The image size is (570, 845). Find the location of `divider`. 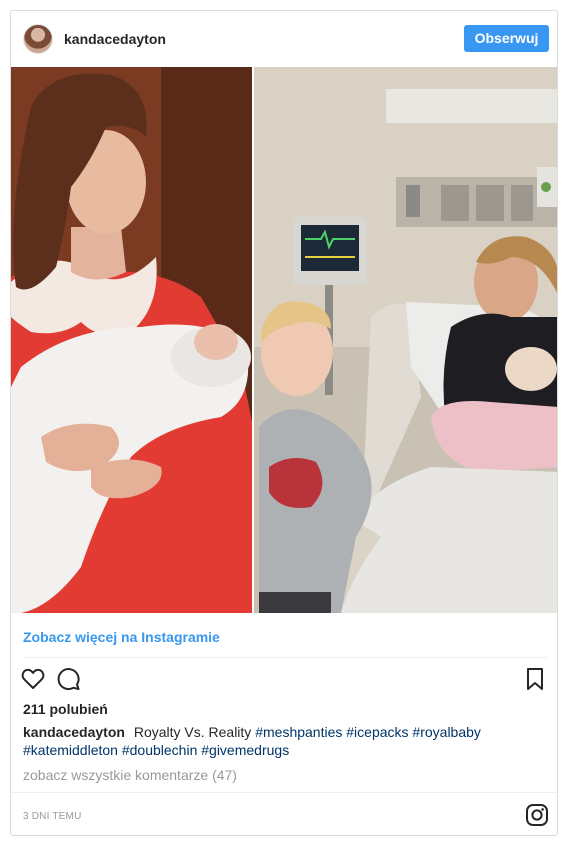

divider is located at coordinates (285, 657).